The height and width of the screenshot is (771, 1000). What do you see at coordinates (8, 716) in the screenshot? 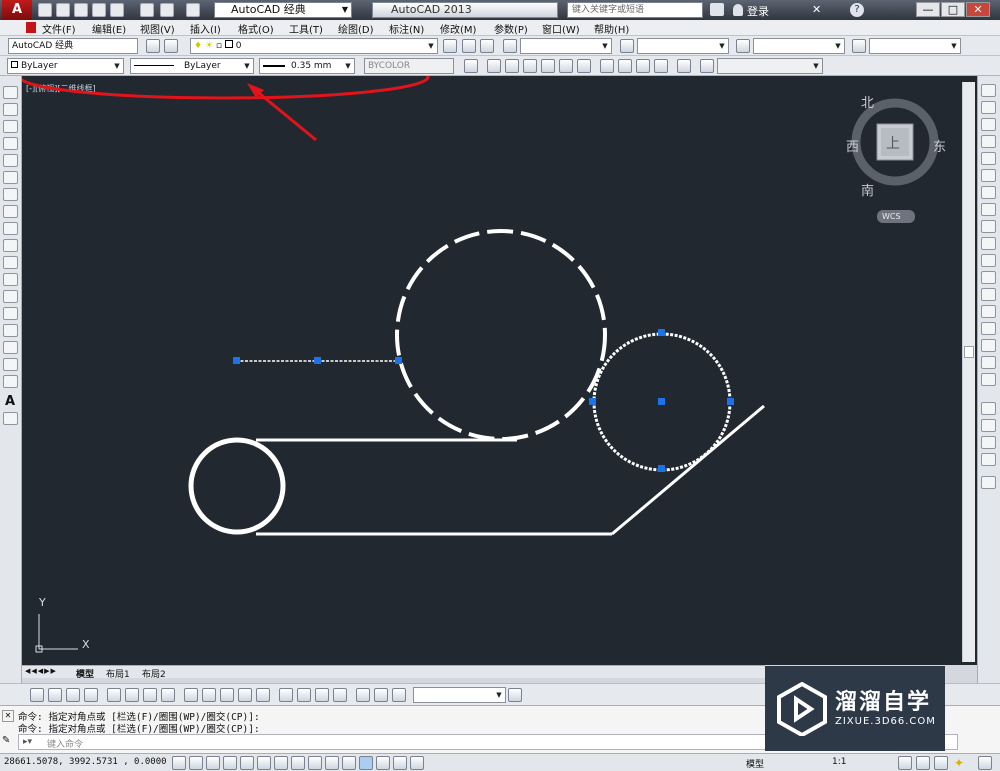
I see `close-icon: ✕` at bounding box center [8, 716].